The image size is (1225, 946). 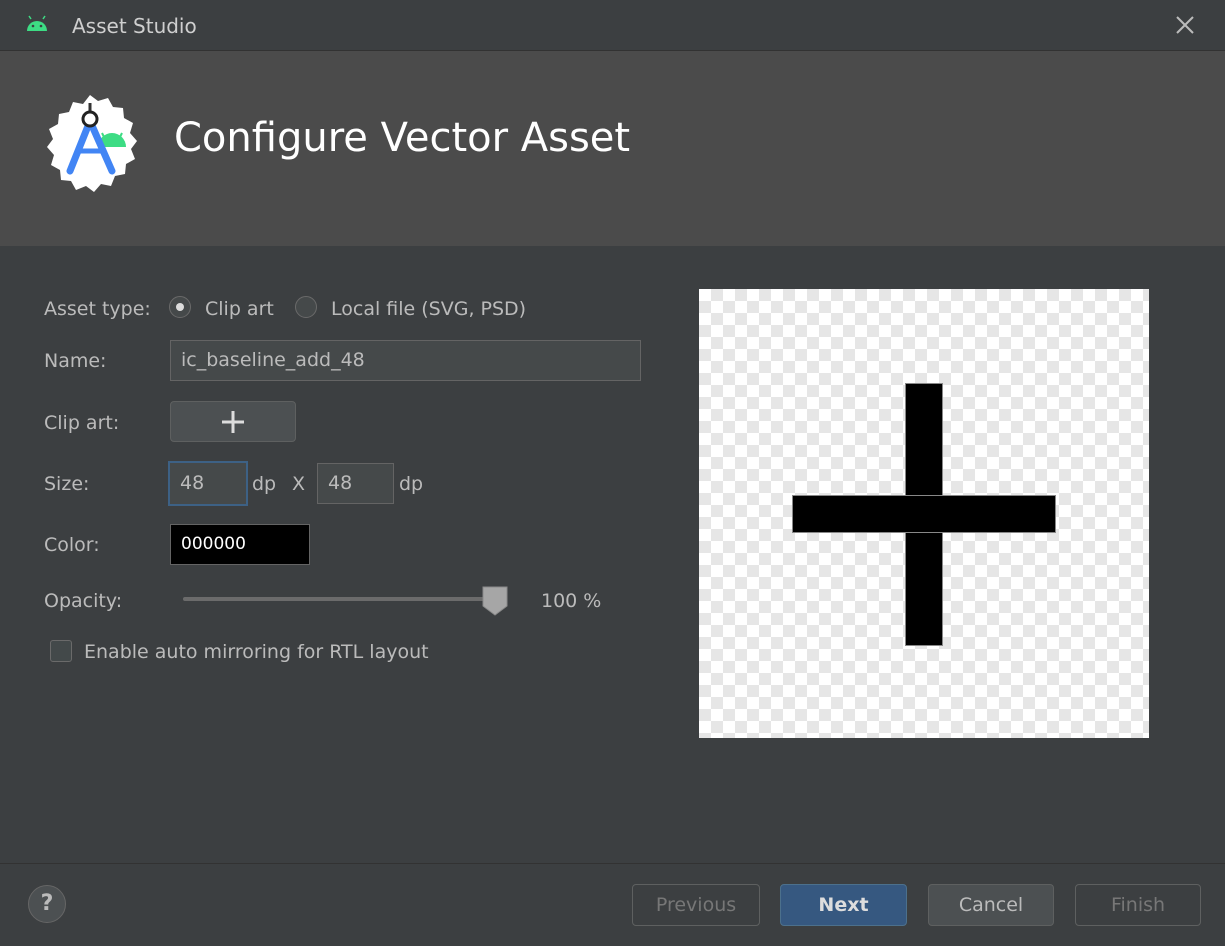 What do you see at coordinates (37, 23) in the screenshot?
I see `android-icon` at bounding box center [37, 23].